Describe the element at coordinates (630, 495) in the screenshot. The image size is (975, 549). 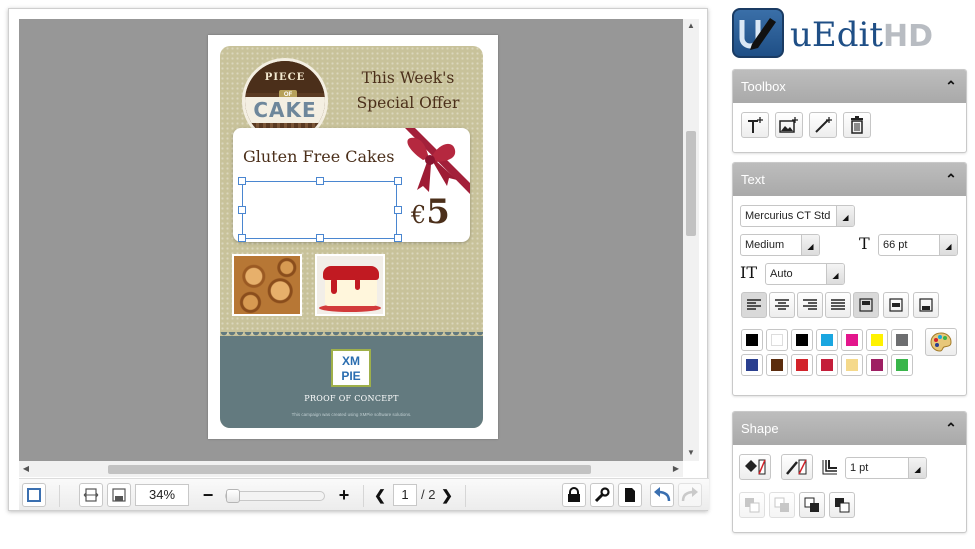
I see `document-button` at that location.